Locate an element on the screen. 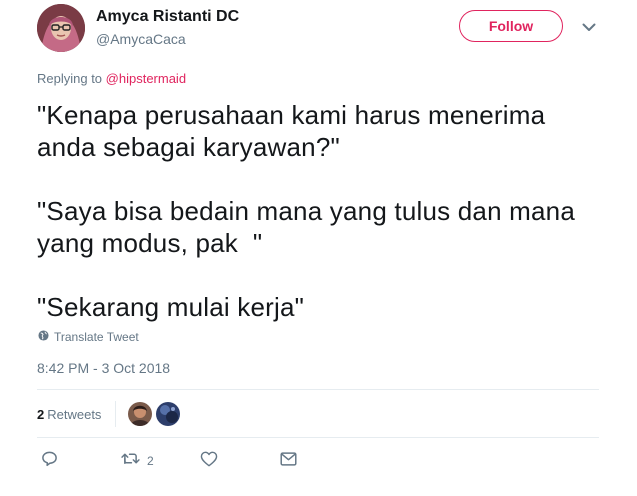 The width and height of the screenshot is (637, 496). reply-button is located at coordinates (49, 461).